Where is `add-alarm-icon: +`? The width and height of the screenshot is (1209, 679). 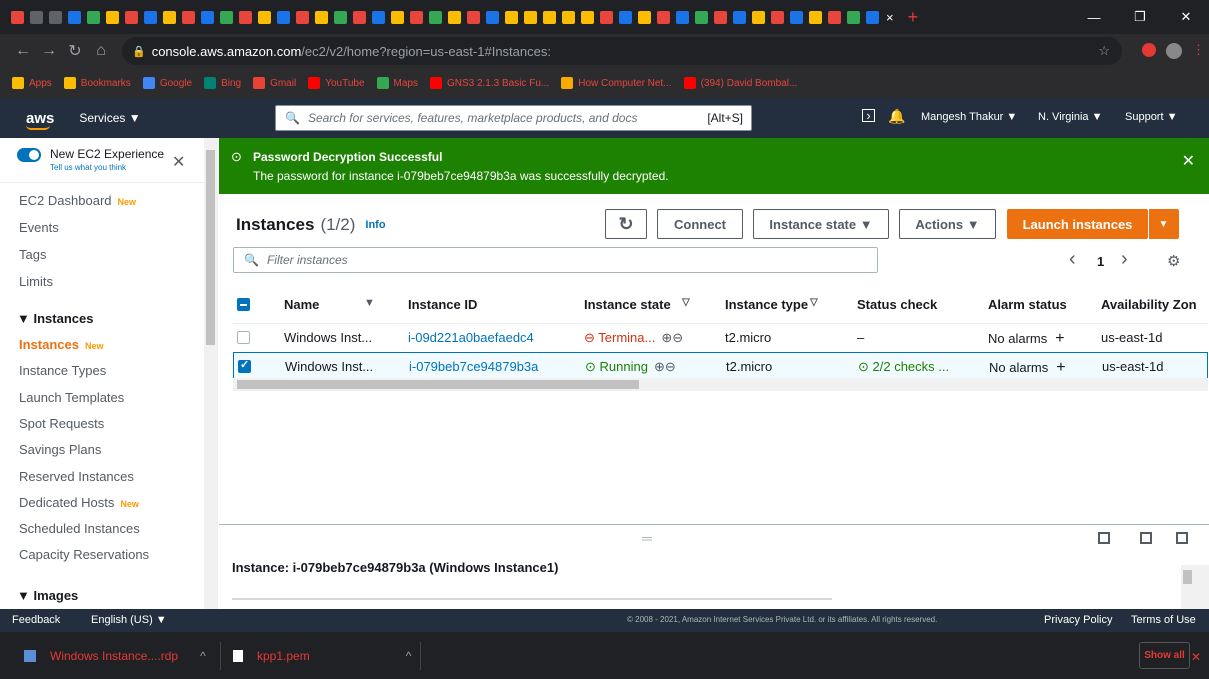
add-alarm-icon: + is located at coordinates (1060, 367).